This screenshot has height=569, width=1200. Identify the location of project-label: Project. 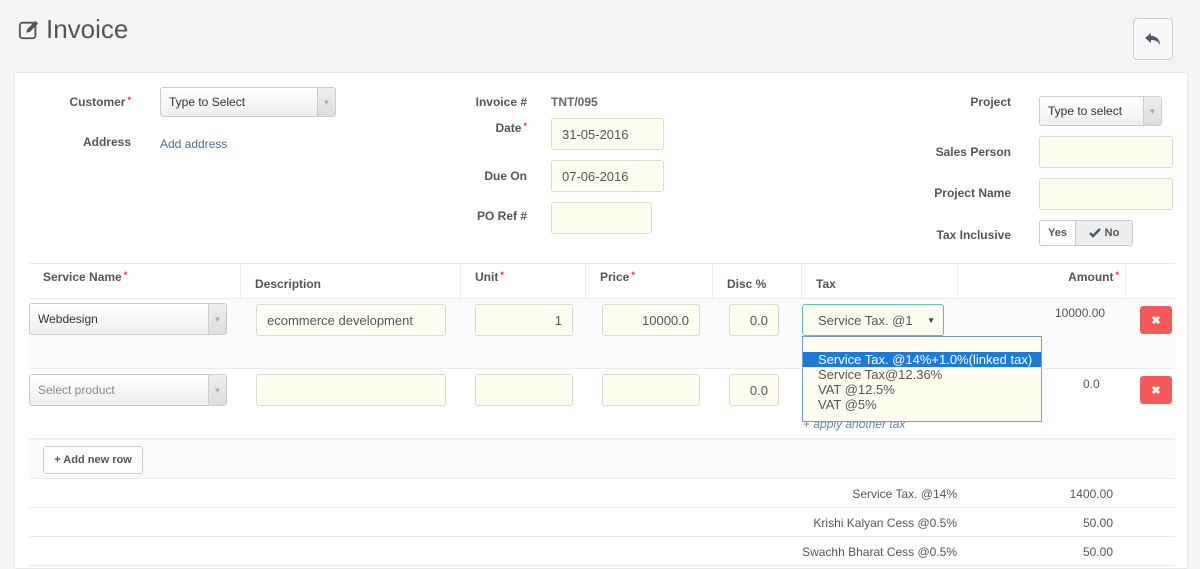
(990, 102).